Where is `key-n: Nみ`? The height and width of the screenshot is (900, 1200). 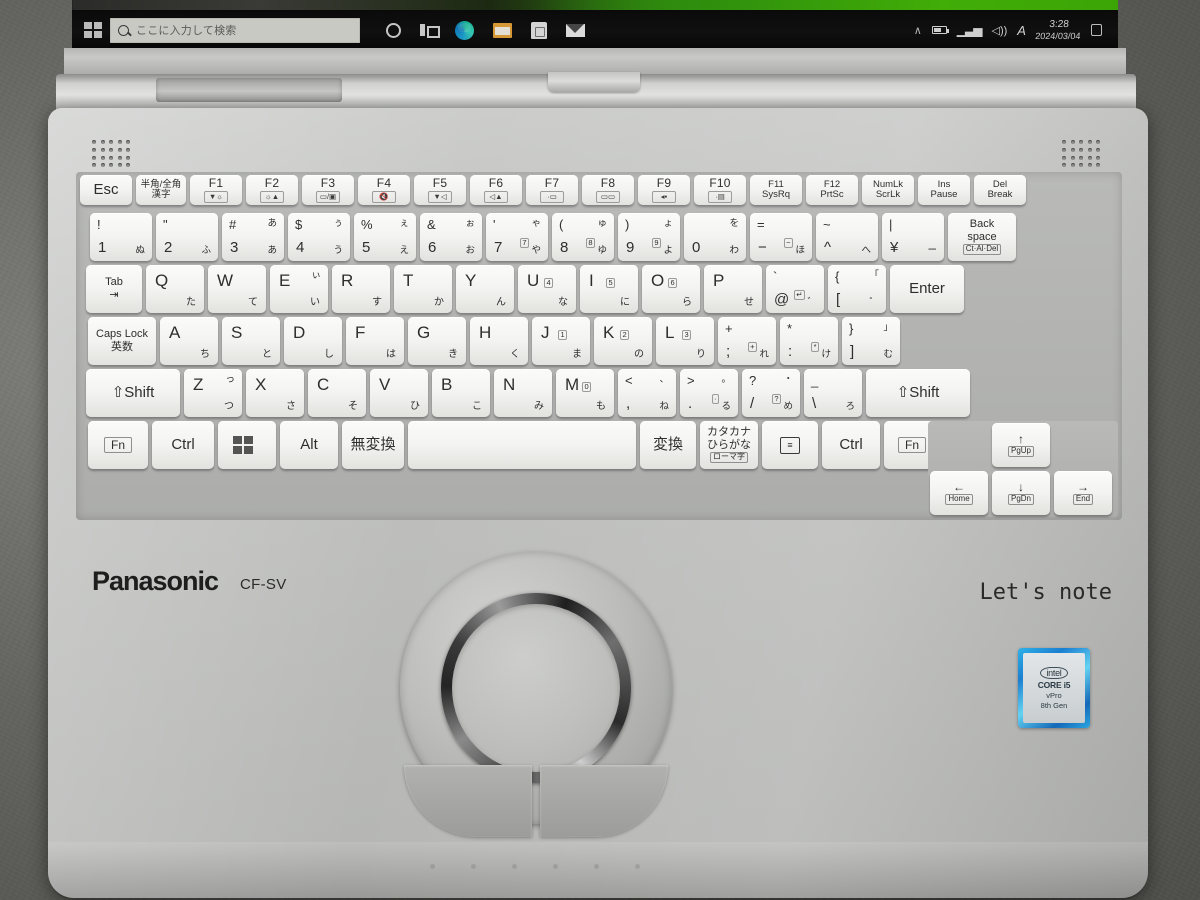
key-n: Nみ is located at coordinates (523, 393).